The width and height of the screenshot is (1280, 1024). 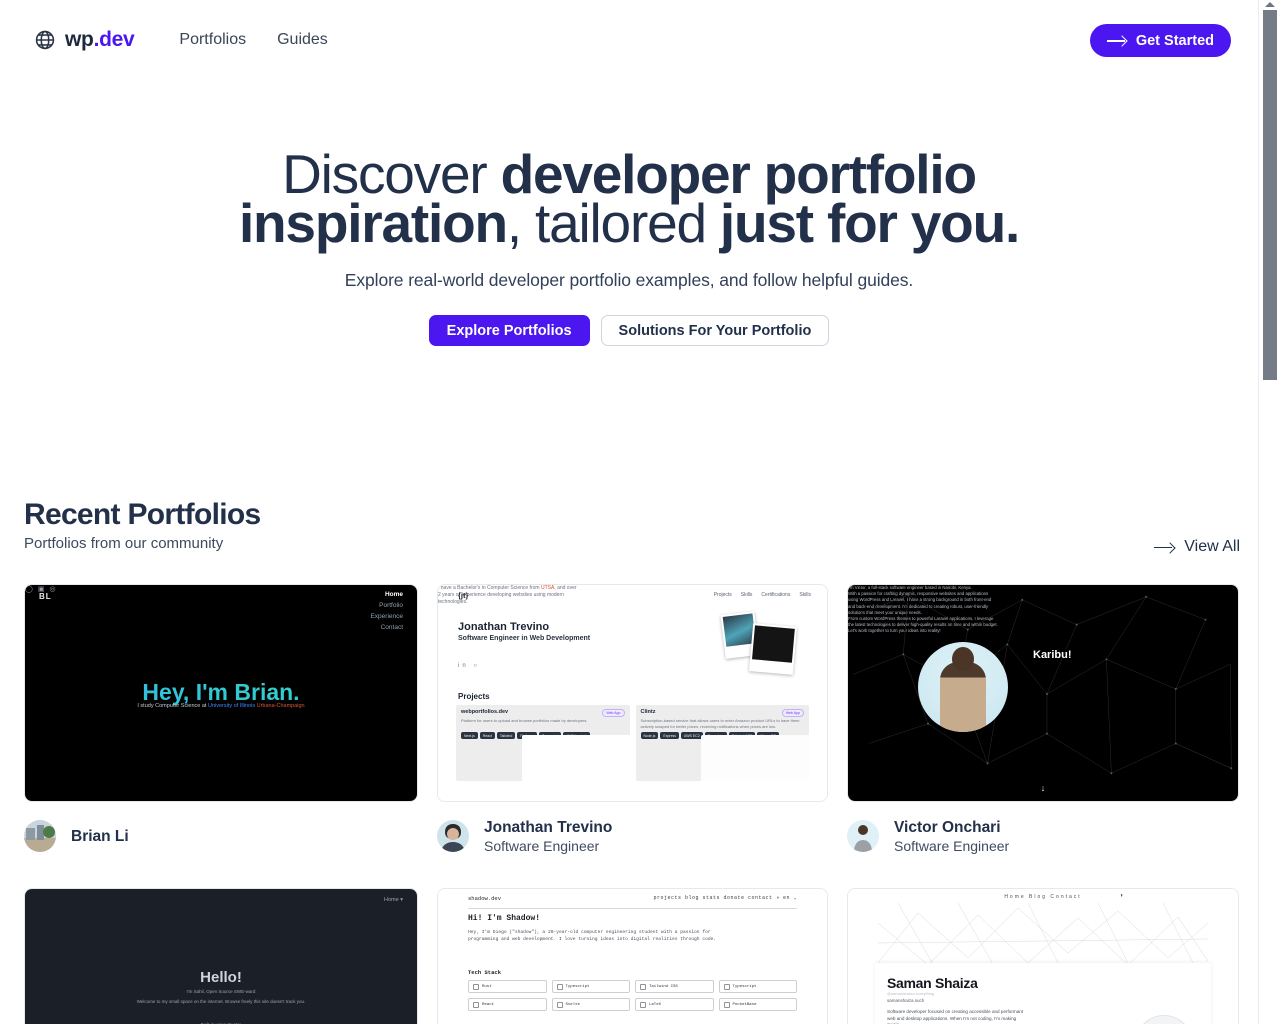 What do you see at coordinates (674, 1004) in the screenshot?
I see `tech-chip: LaTeX` at bounding box center [674, 1004].